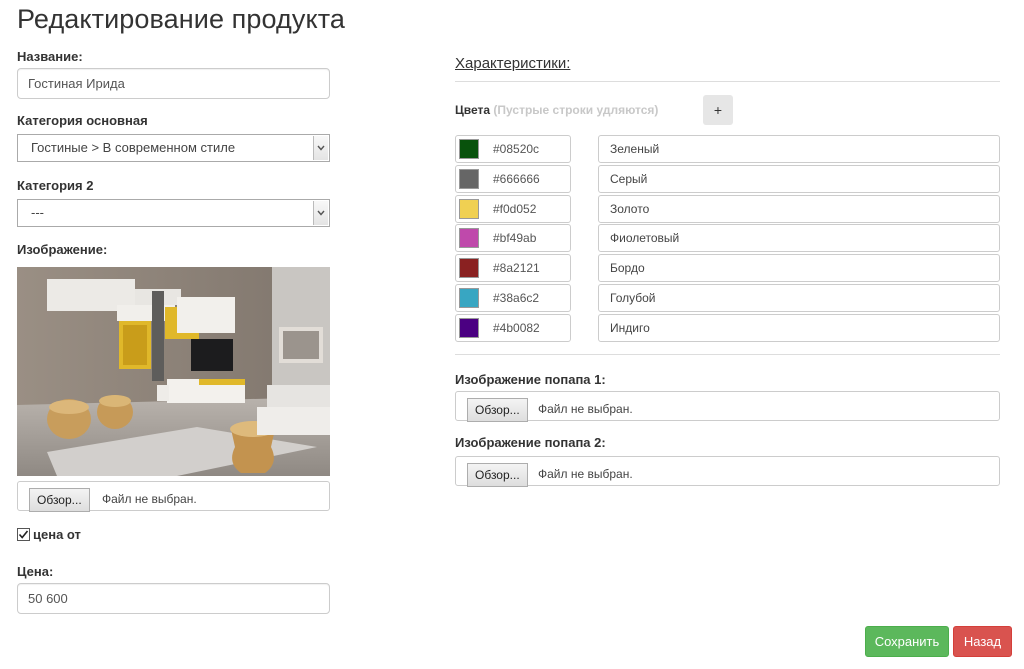 The image size is (1024, 669). I want to click on category-main-value: Гостиные > В современном стиле, so click(133, 147).